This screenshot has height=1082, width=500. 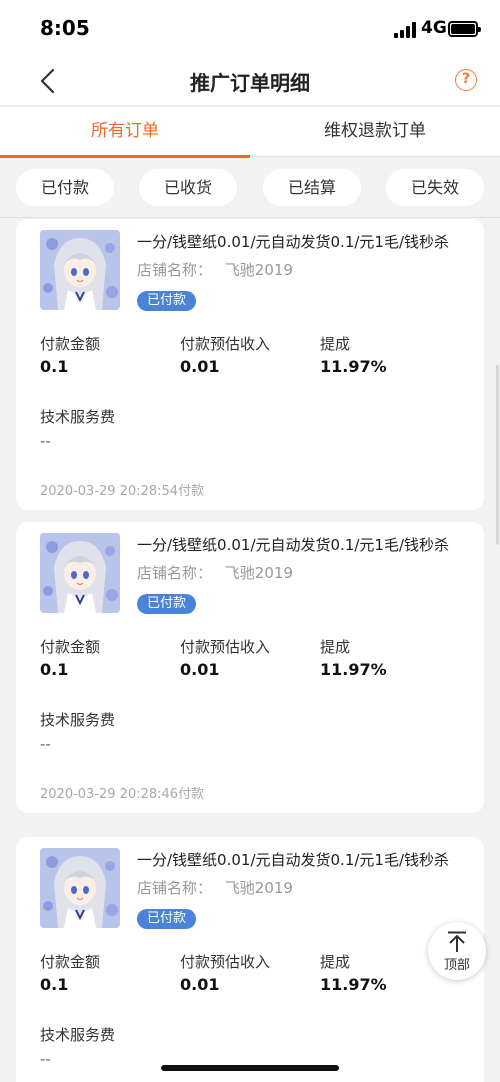 I want to click on scrollbar, so click(x=497, y=455).